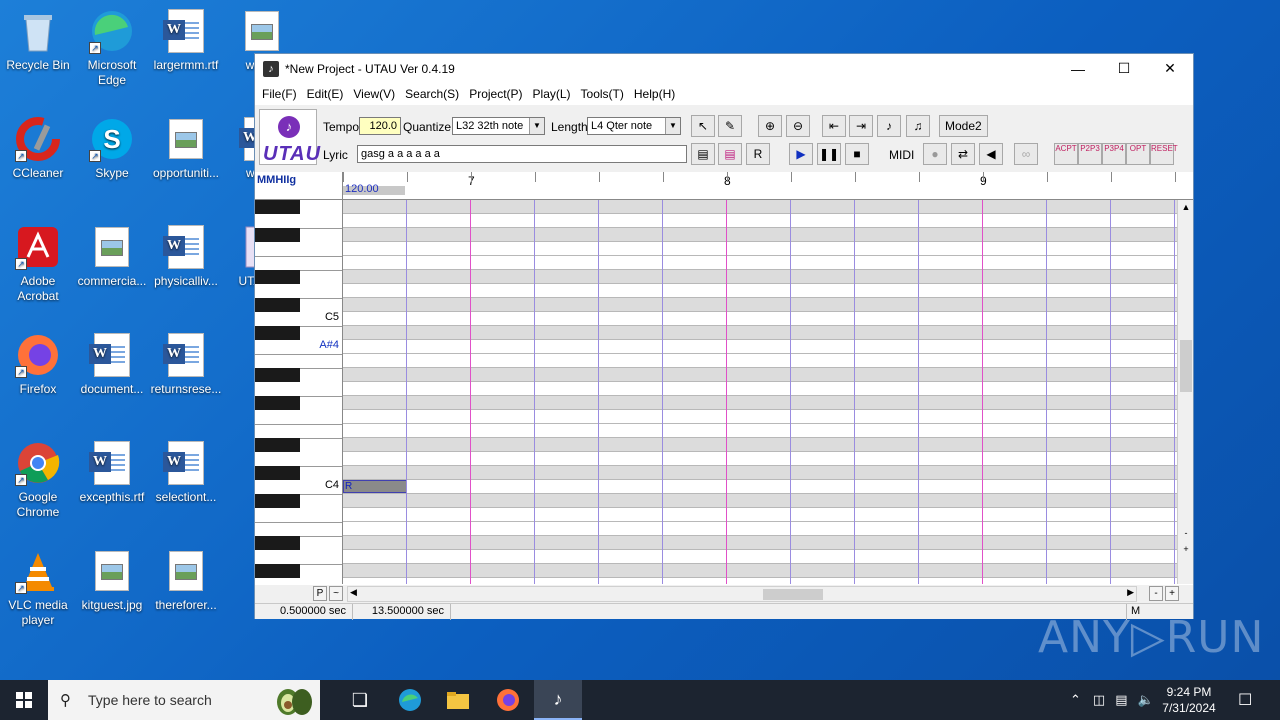 Image resolution: width=1280 pixels, height=720 pixels. I want to click on notification-icon: ☐, so click(1245, 700).